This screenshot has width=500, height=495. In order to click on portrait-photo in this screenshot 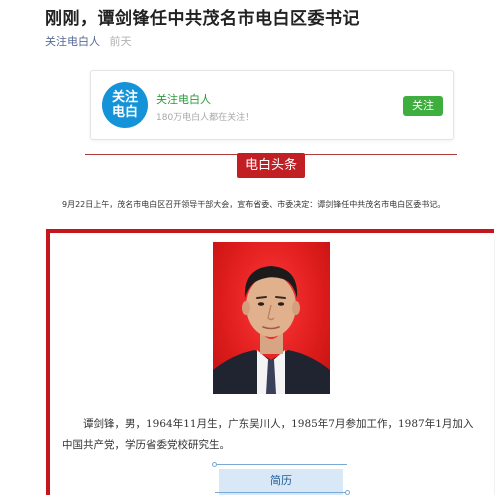, I will do `click(271, 318)`.